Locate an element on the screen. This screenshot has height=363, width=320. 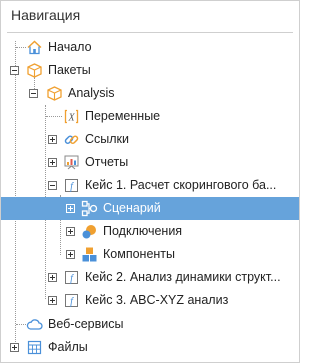
tree-item-label: Analysis is located at coordinates (91, 93).